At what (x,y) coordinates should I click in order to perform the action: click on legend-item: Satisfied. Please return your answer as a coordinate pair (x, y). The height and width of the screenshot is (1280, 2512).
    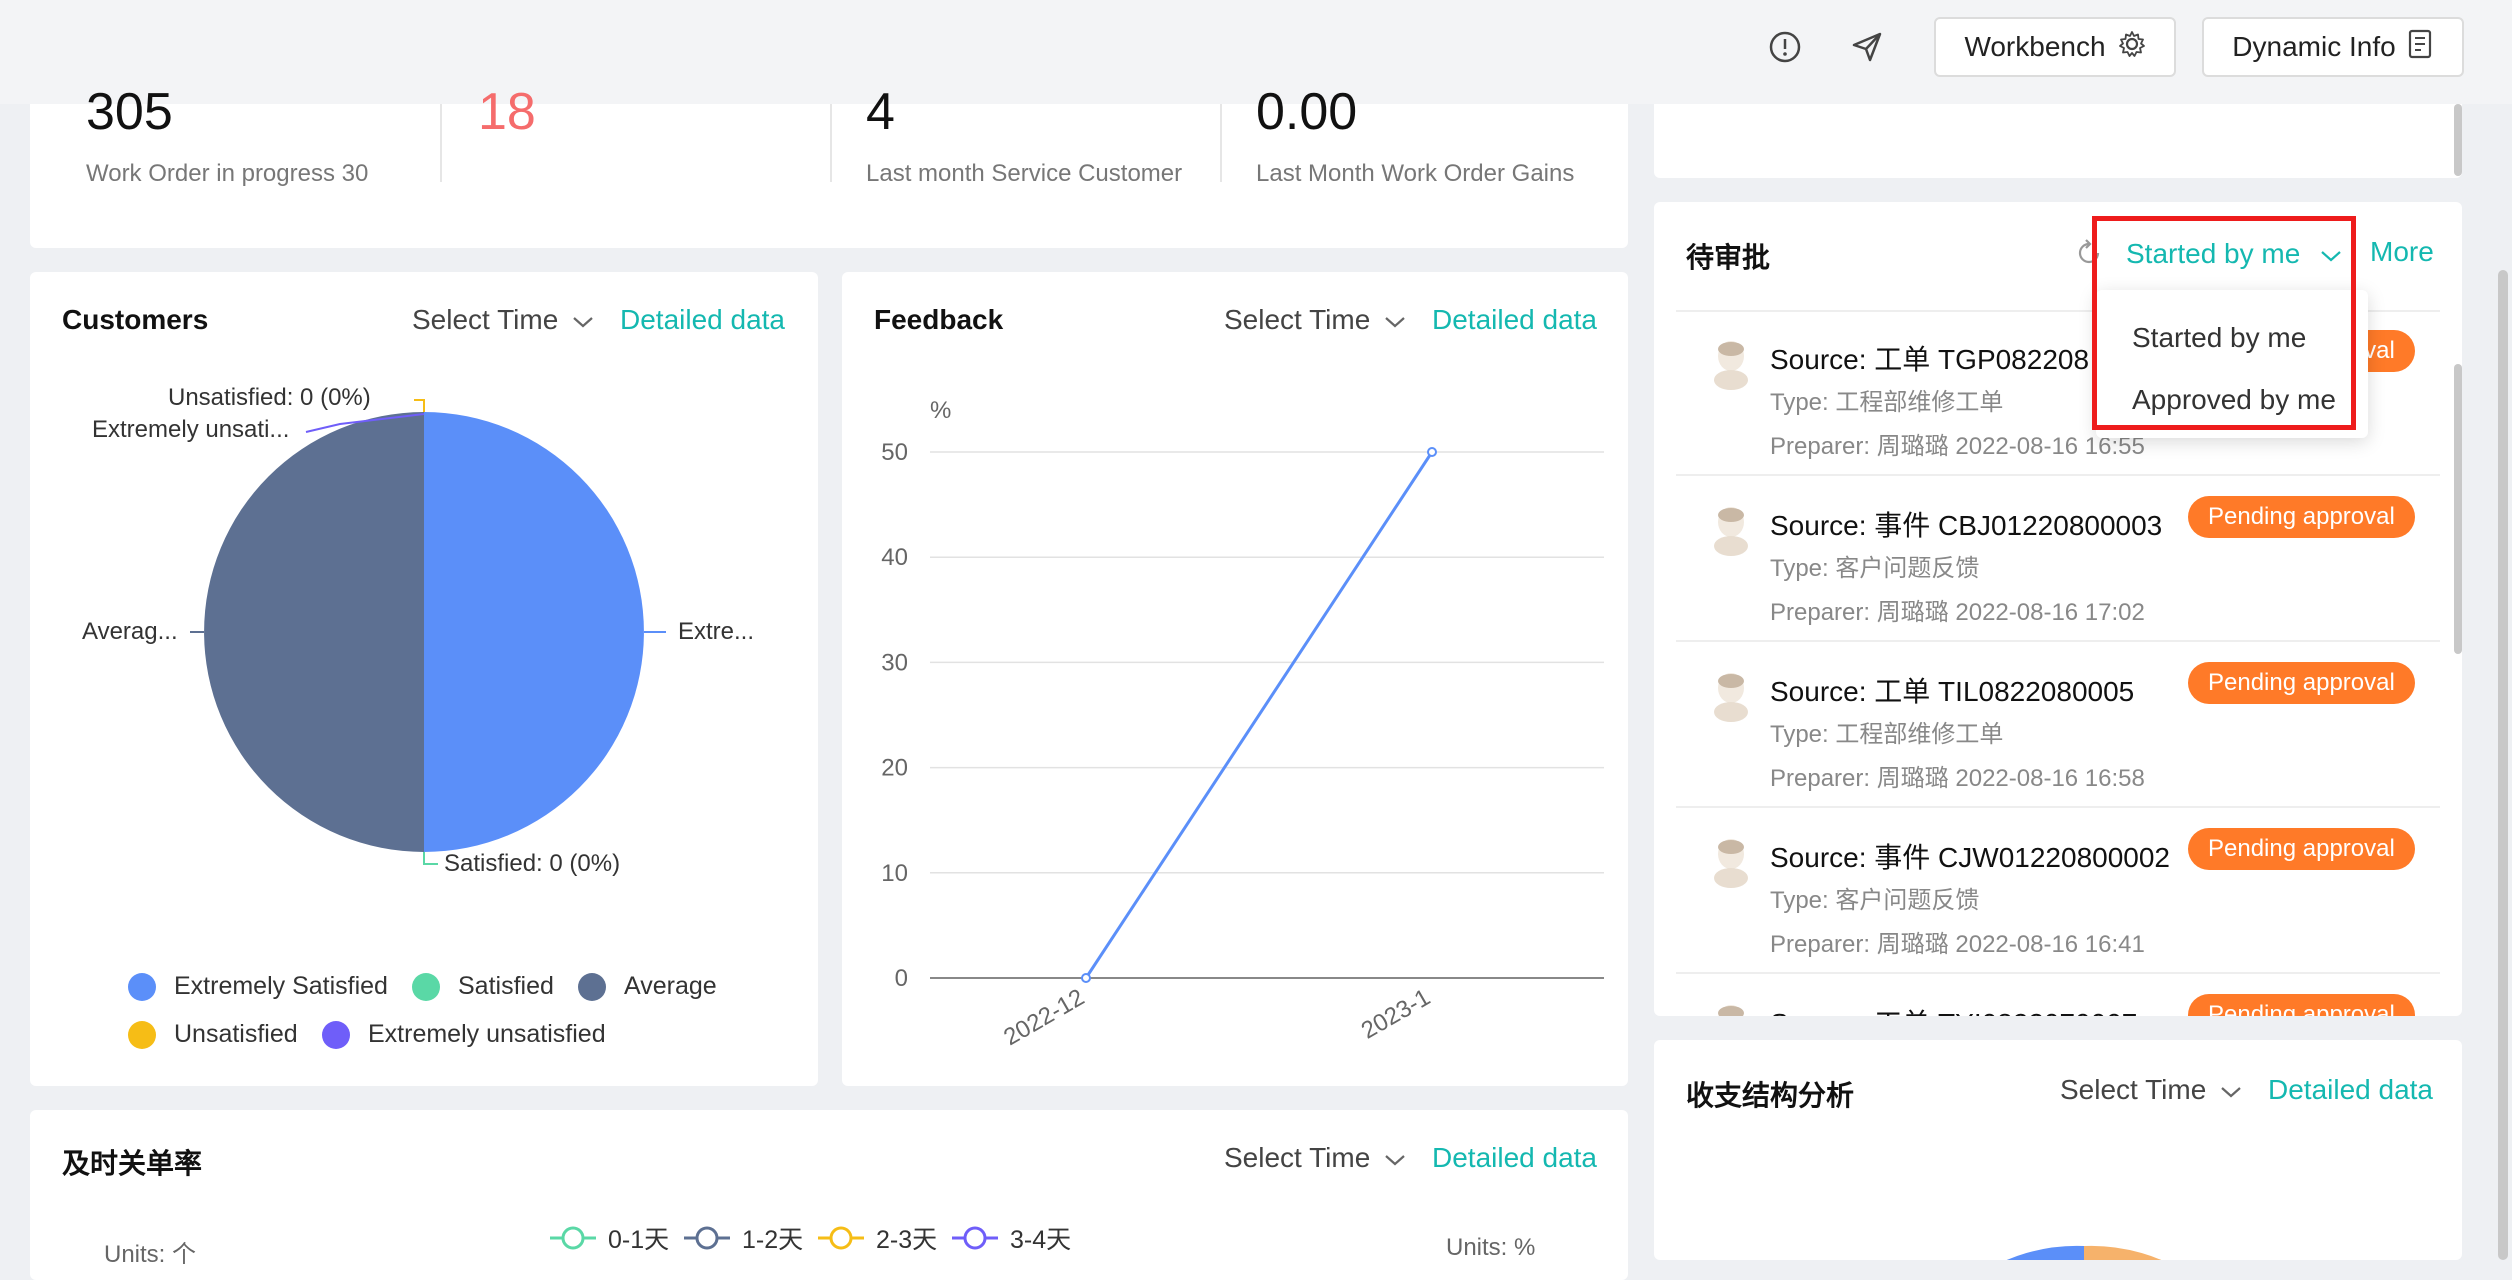
    Looking at the image, I should click on (483, 986).